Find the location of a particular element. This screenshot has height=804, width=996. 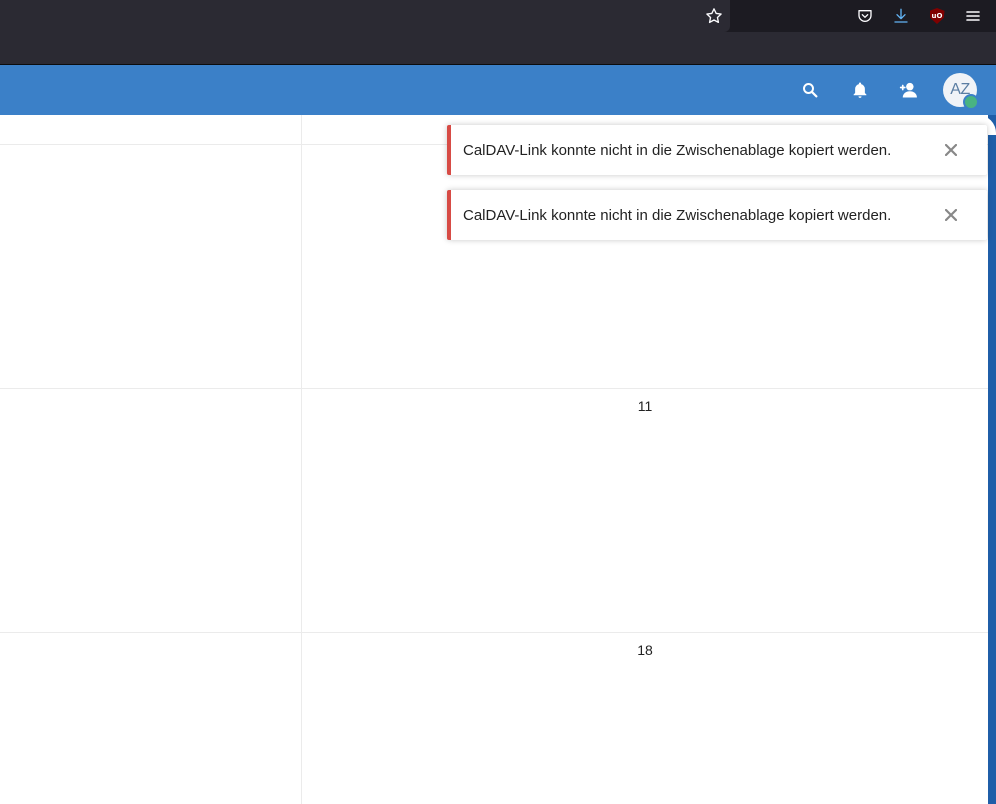

search-icon is located at coordinates (810, 90).